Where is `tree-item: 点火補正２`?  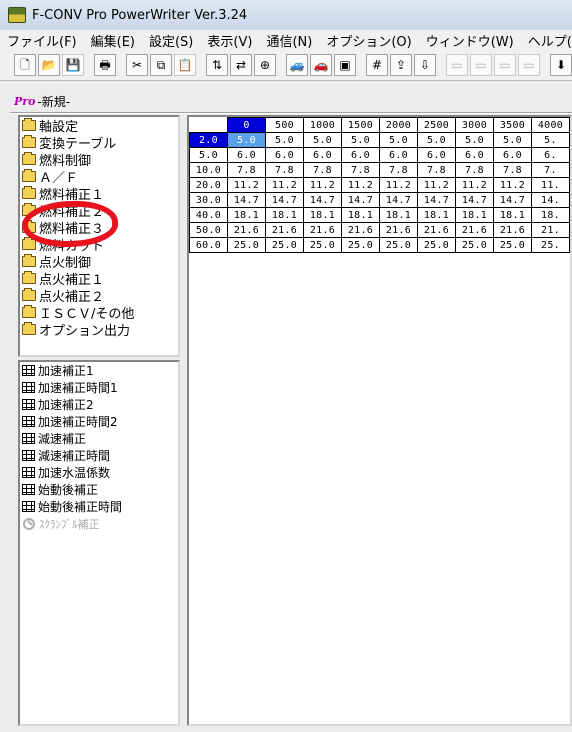
tree-item: 点火補正２ is located at coordinates (99, 296).